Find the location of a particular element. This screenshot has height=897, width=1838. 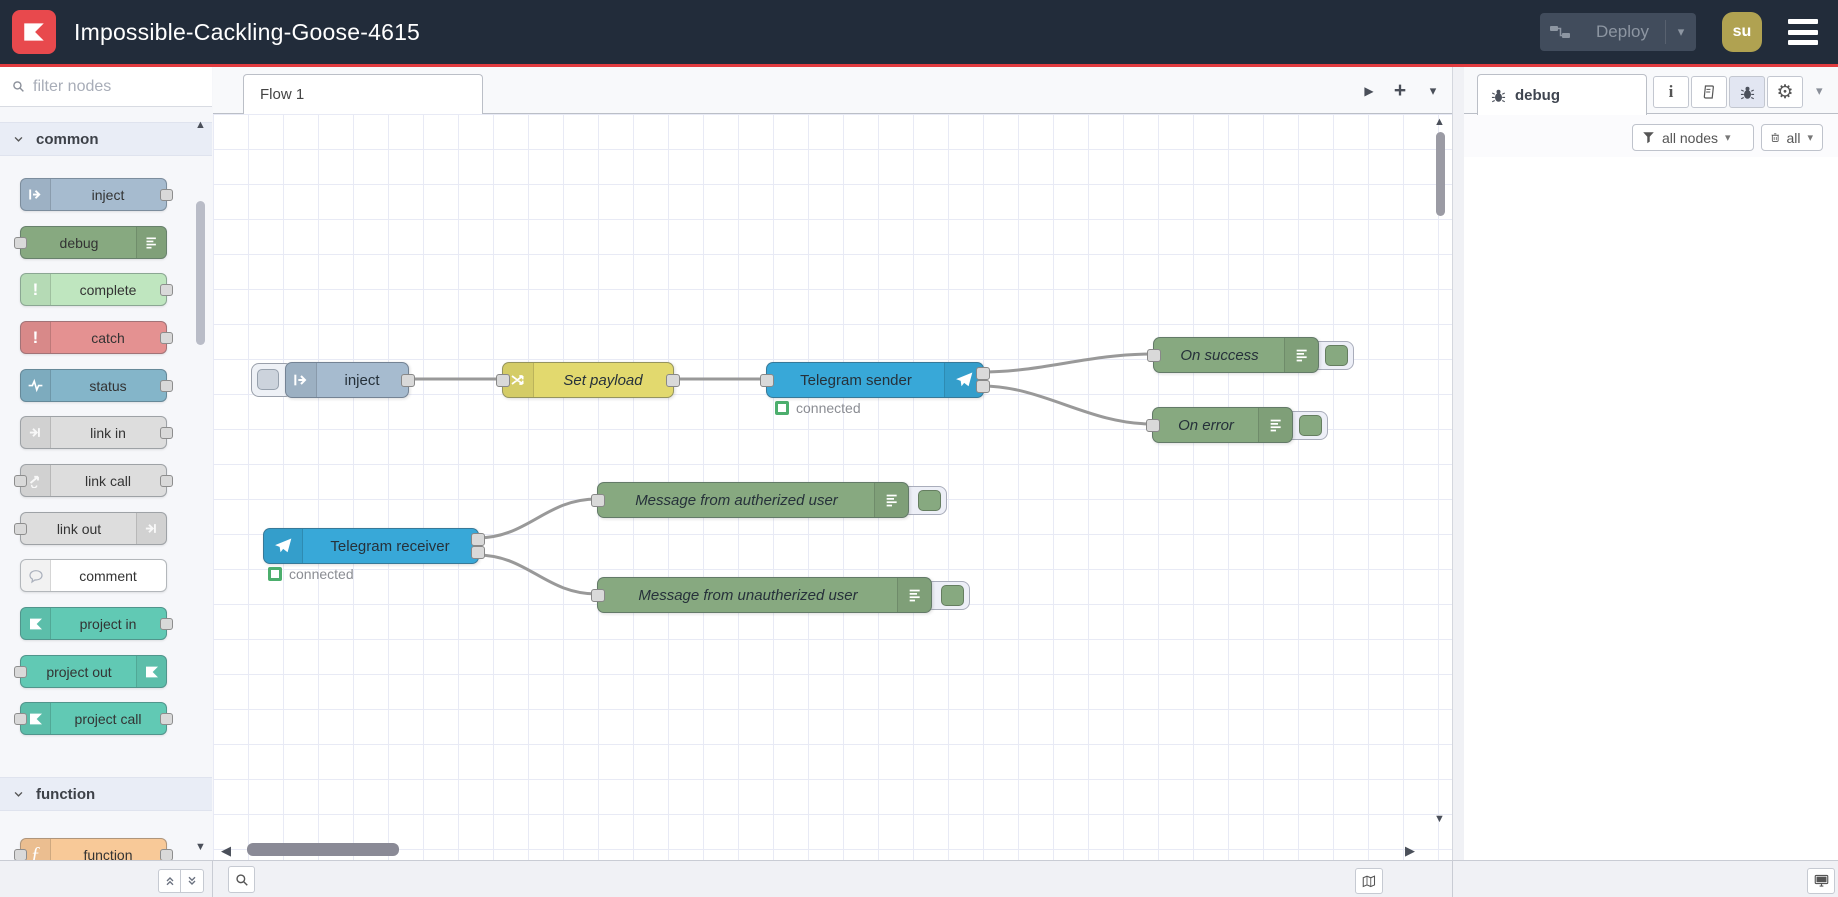

sidebar-config-button: ⚙ is located at coordinates (1785, 92).